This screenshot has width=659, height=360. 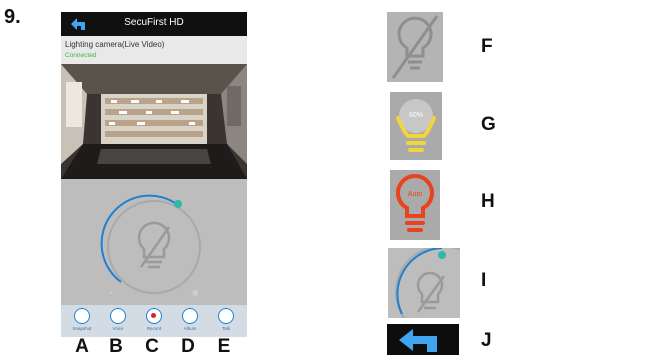 What do you see at coordinates (415, 205) in the screenshot?
I see `bulb-auto-red-icon: Auto` at bounding box center [415, 205].